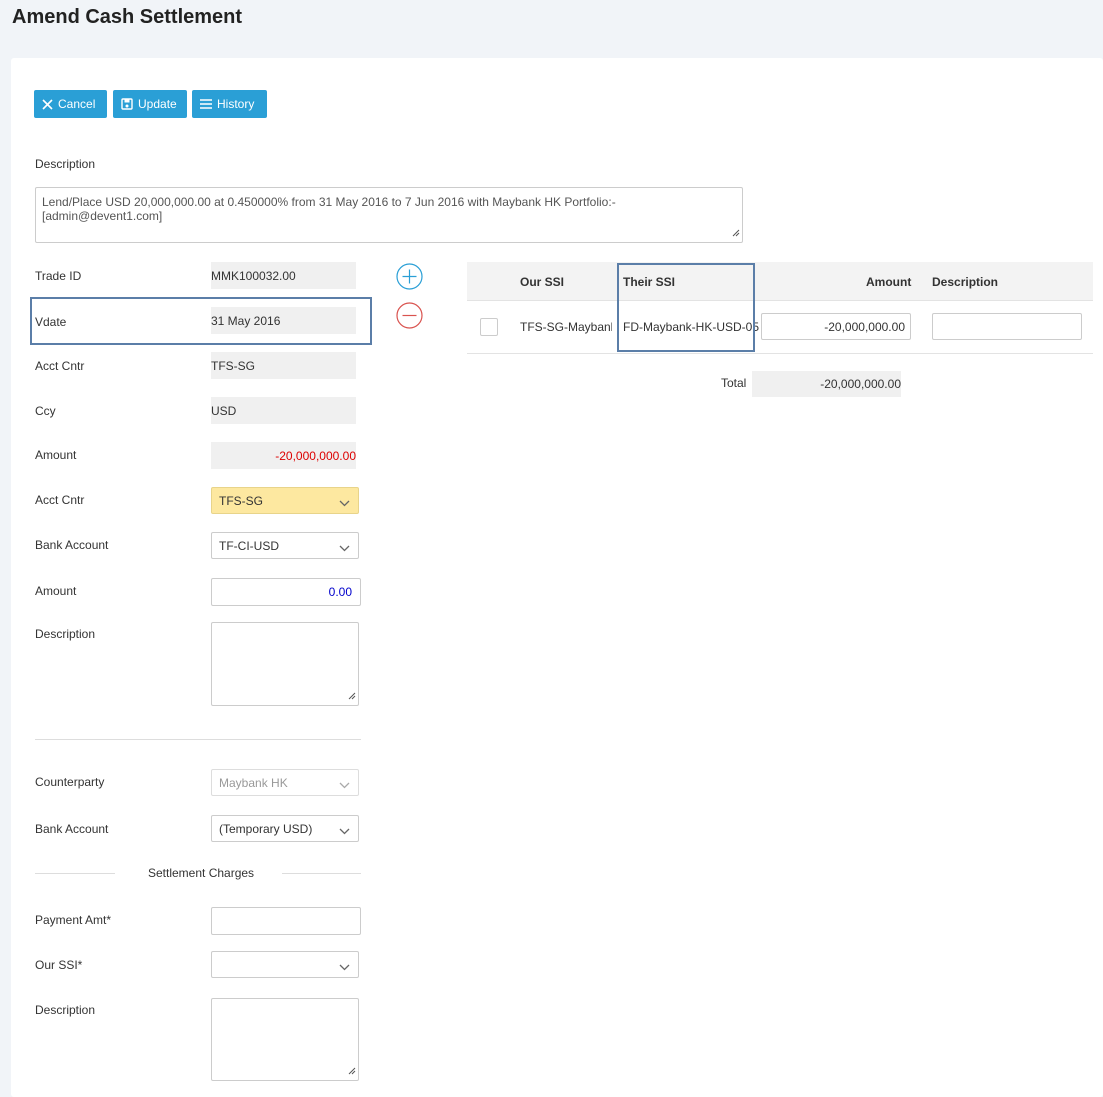  Describe the element at coordinates (283, 455) in the screenshot. I see `trade-amount-value: -20,000,000.00` at that location.